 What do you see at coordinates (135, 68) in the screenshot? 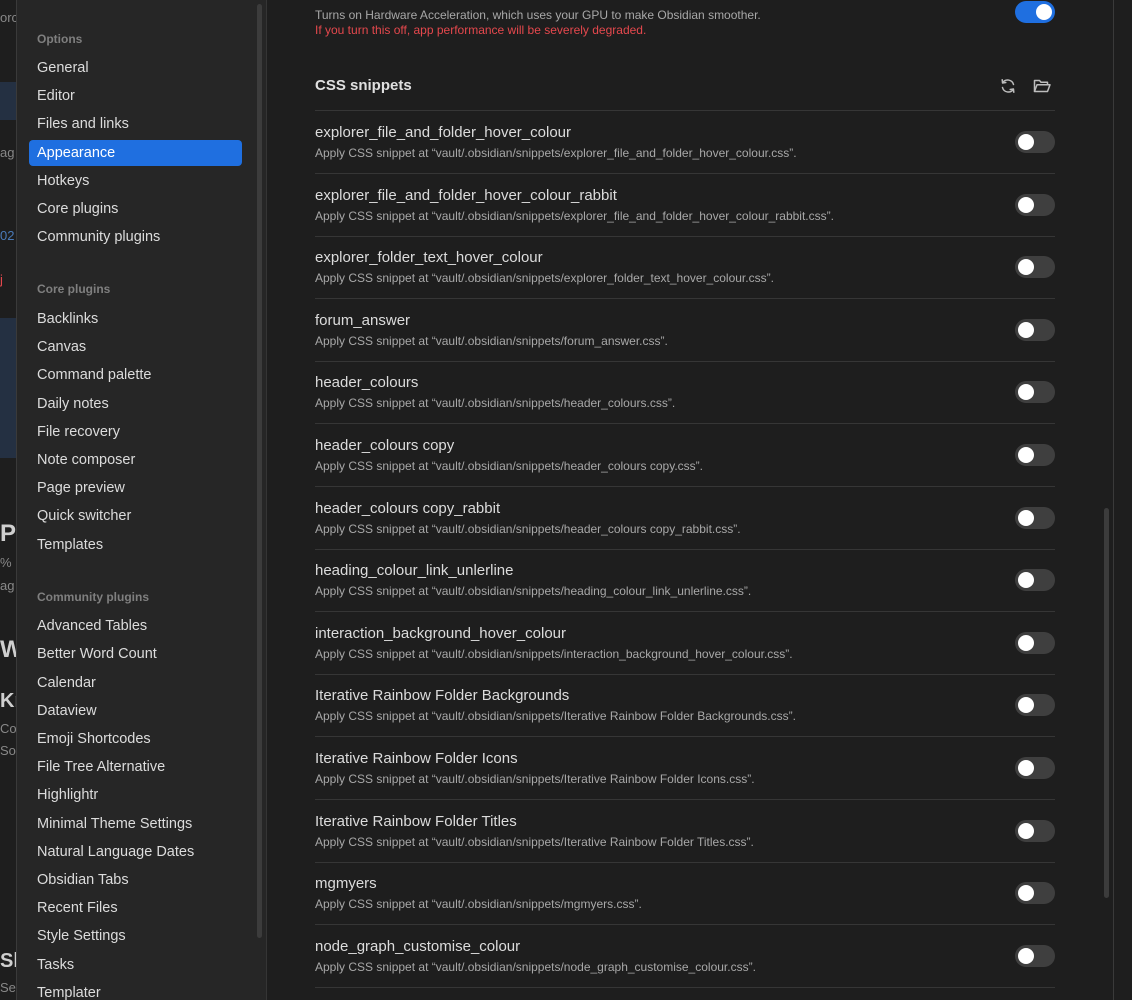
I see `sidebar-item-general: General` at bounding box center [135, 68].